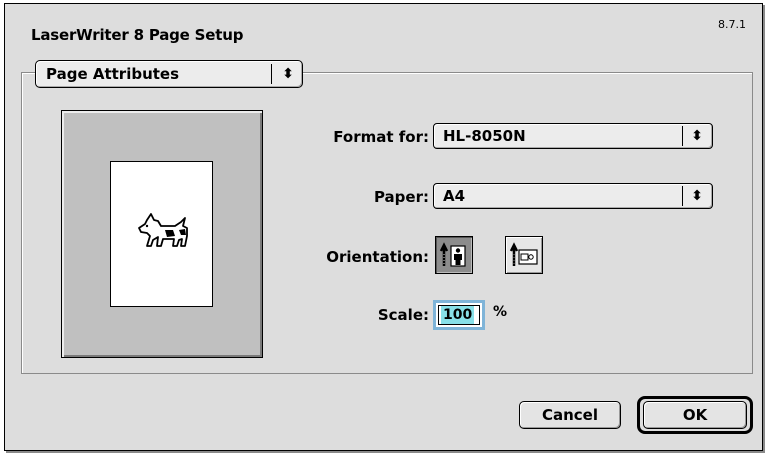  Describe the element at coordinates (573, 196) in the screenshot. I see `paper-popup: A4 ⬍` at that location.